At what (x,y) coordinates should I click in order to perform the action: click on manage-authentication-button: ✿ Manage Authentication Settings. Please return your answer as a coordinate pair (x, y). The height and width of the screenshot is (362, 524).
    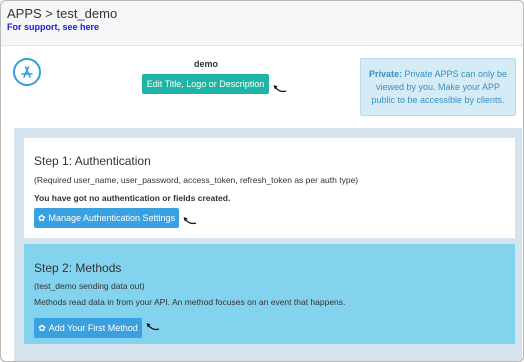
    Looking at the image, I should click on (106, 218).